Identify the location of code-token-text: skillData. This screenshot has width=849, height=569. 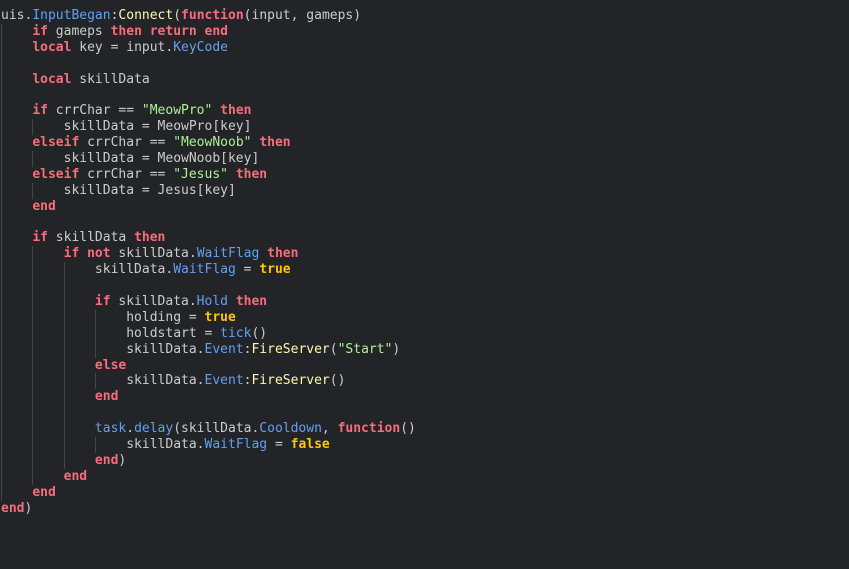
(110, 79).